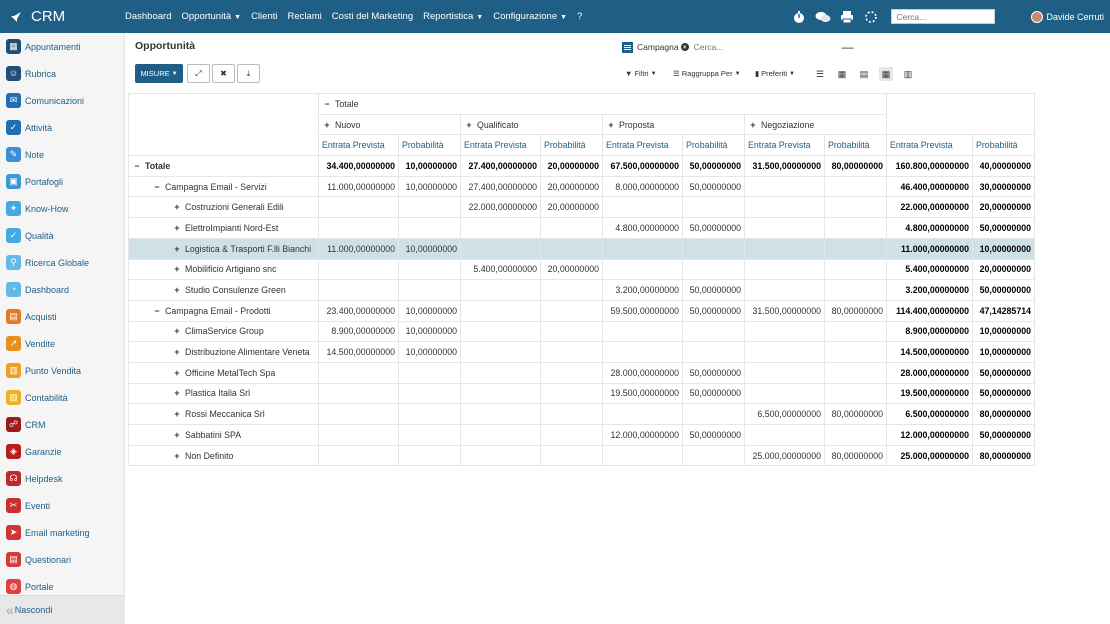  Describe the element at coordinates (372, 16) in the screenshot. I see `topnav-item: Costi del Marketing` at that location.